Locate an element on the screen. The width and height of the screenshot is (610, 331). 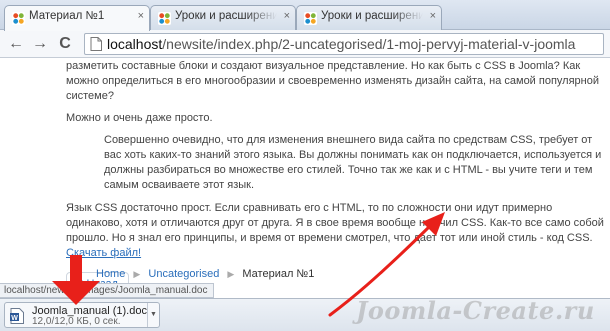
breadcrumb: Home ▶ Uncategorised ▶ Материал №1 is located at coordinates (205, 274).